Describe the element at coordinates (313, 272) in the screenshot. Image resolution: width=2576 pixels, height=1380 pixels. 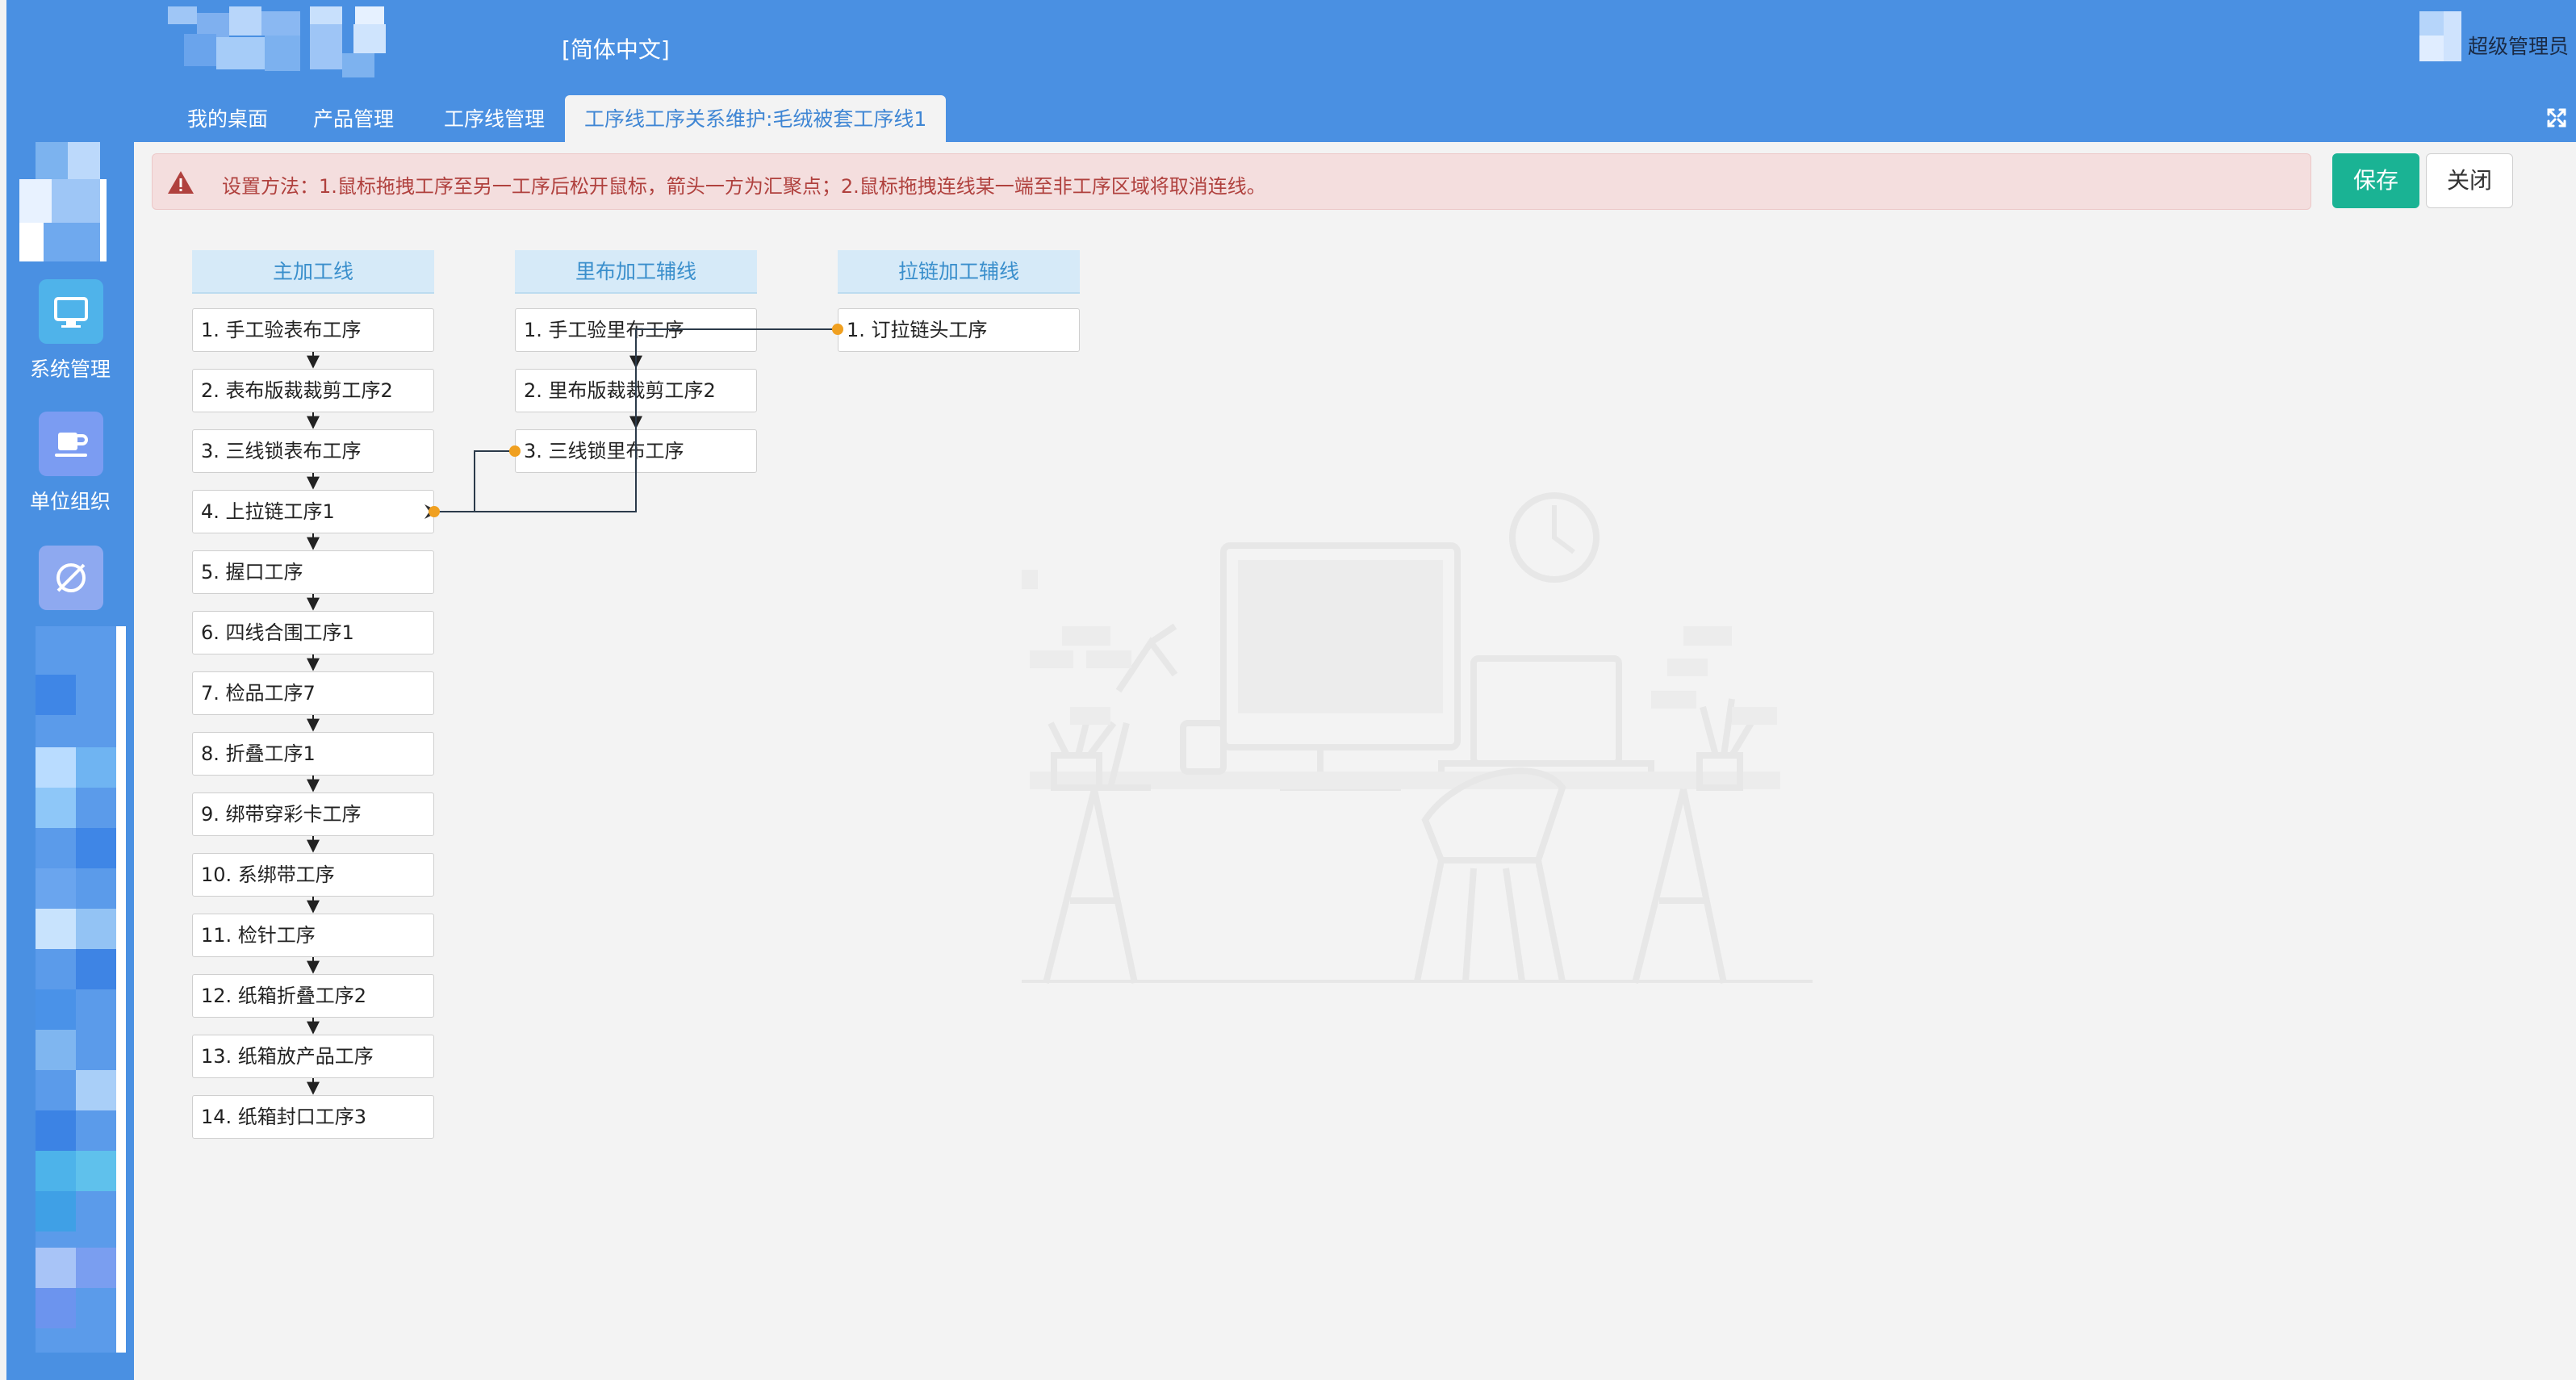
I see `column-header-main-line: 主加工线` at that location.